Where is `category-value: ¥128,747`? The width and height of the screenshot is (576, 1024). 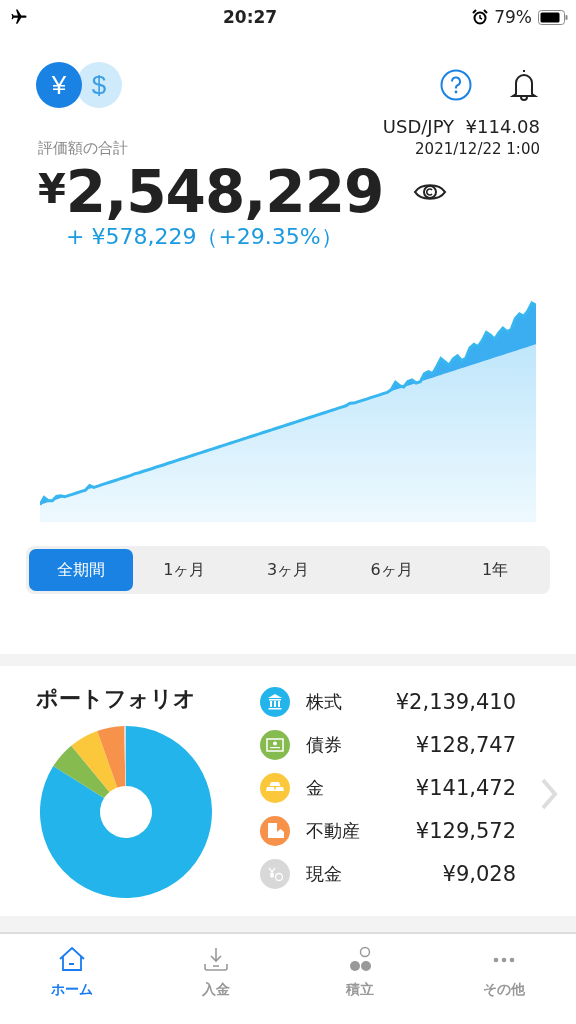 category-value: ¥128,747 is located at coordinates (465, 744).